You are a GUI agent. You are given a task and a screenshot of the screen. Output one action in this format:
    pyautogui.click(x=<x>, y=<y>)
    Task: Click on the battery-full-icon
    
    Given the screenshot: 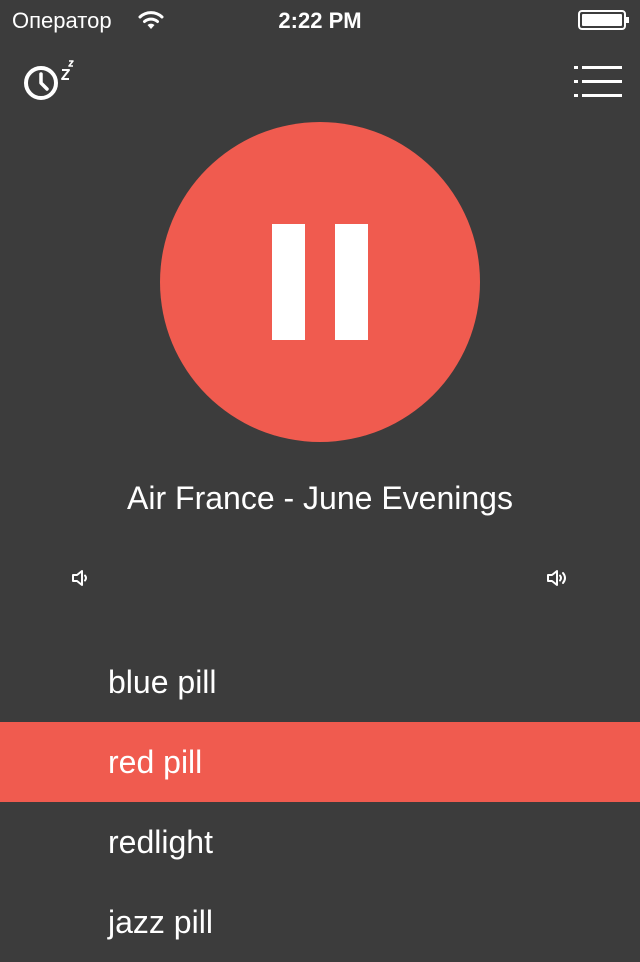 What is the action you would take?
    pyautogui.click(x=603, y=20)
    